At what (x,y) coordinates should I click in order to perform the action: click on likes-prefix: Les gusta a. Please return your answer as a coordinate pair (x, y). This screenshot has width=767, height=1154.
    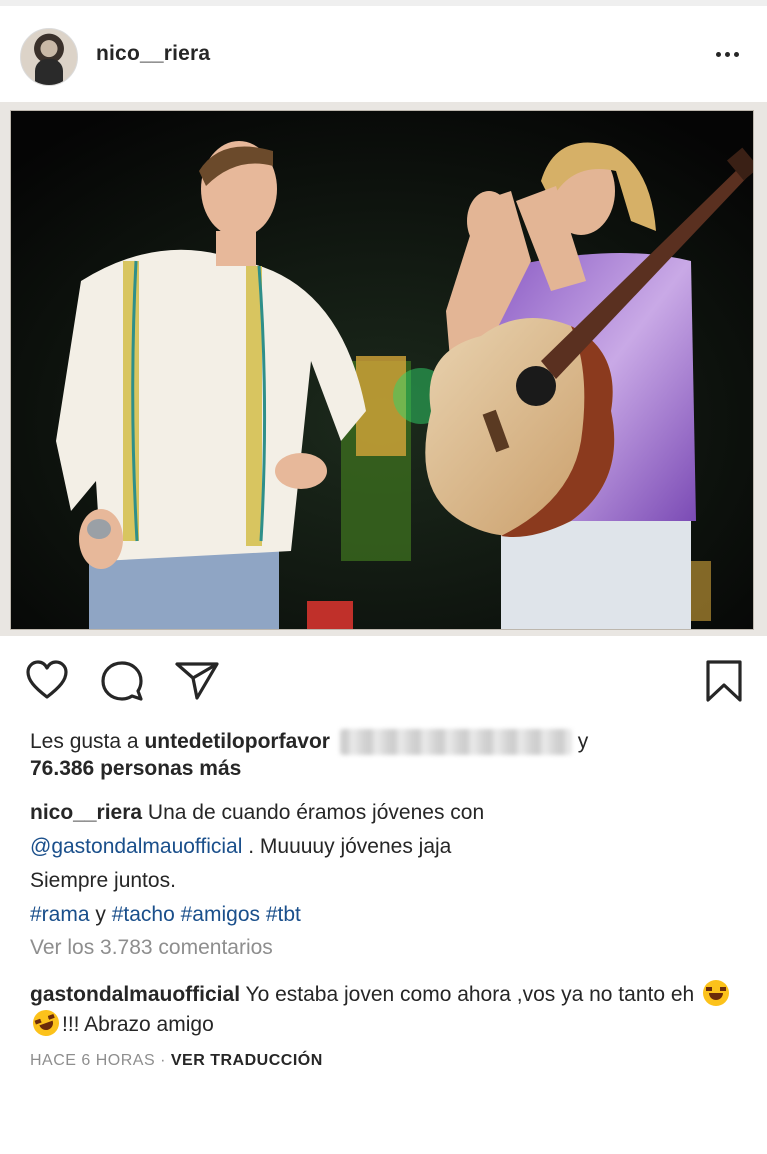
    Looking at the image, I should click on (84, 741).